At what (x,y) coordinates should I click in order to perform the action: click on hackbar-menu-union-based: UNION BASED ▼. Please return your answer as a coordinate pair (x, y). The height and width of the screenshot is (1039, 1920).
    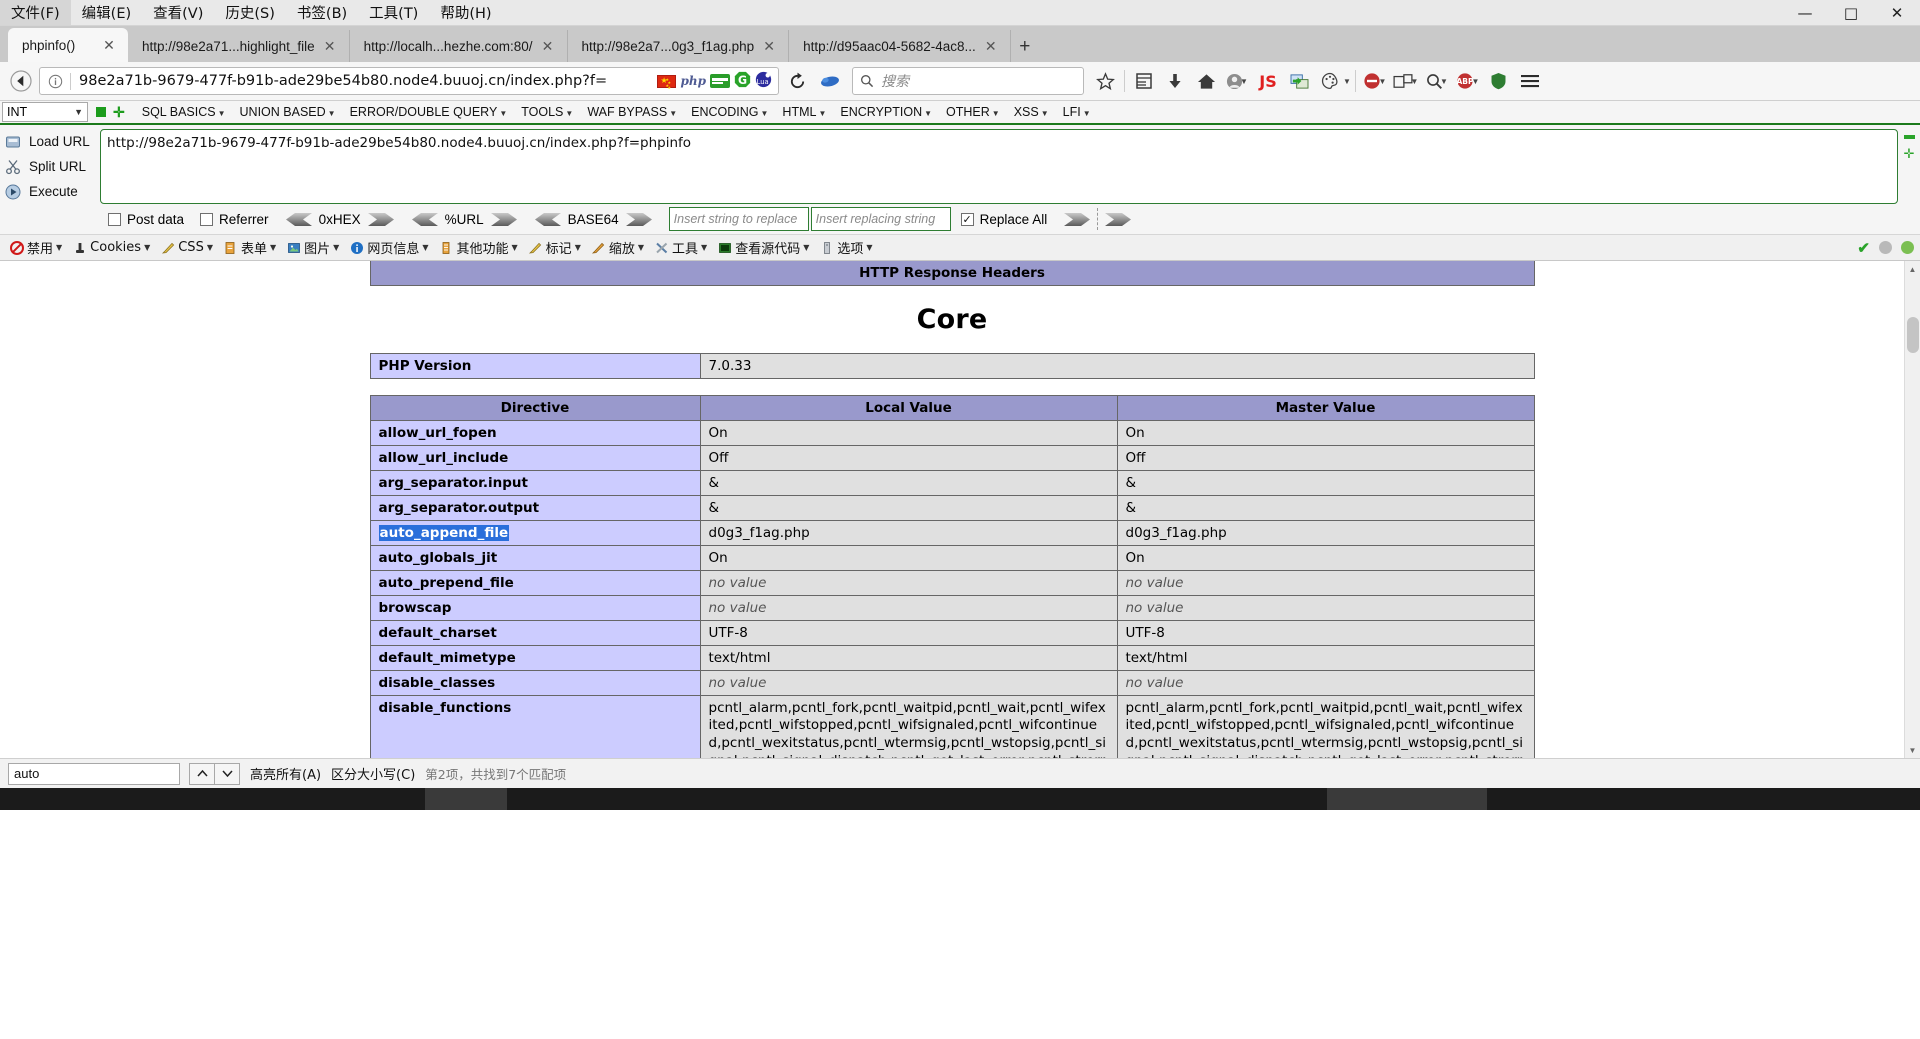
    Looking at the image, I should click on (288, 112).